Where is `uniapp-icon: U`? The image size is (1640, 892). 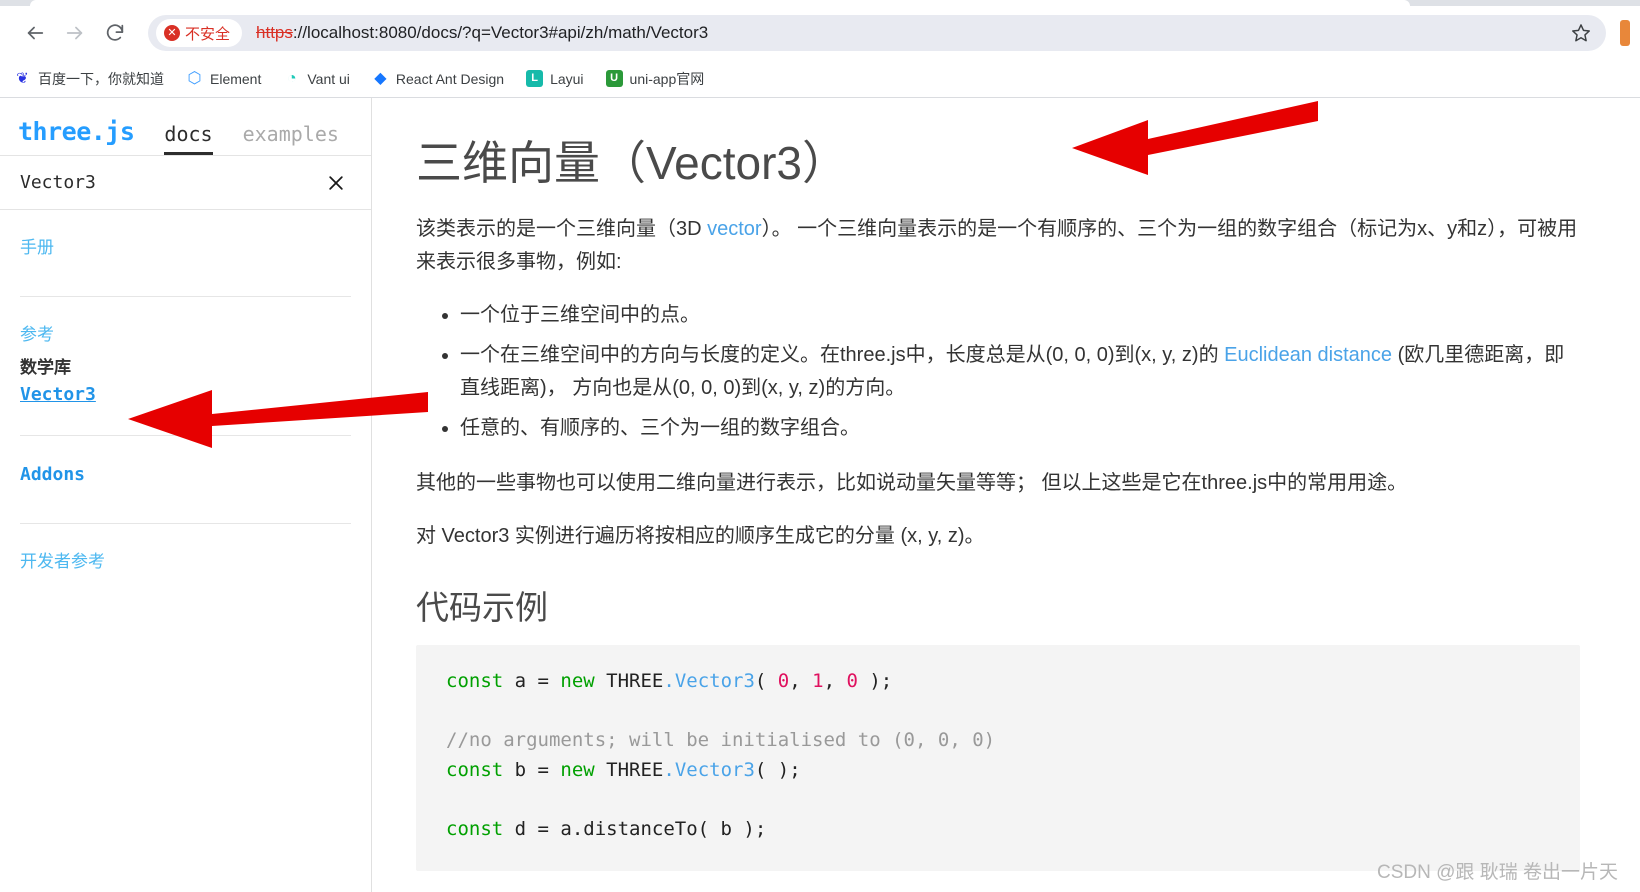
uniapp-icon: U is located at coordinates (614, 78).